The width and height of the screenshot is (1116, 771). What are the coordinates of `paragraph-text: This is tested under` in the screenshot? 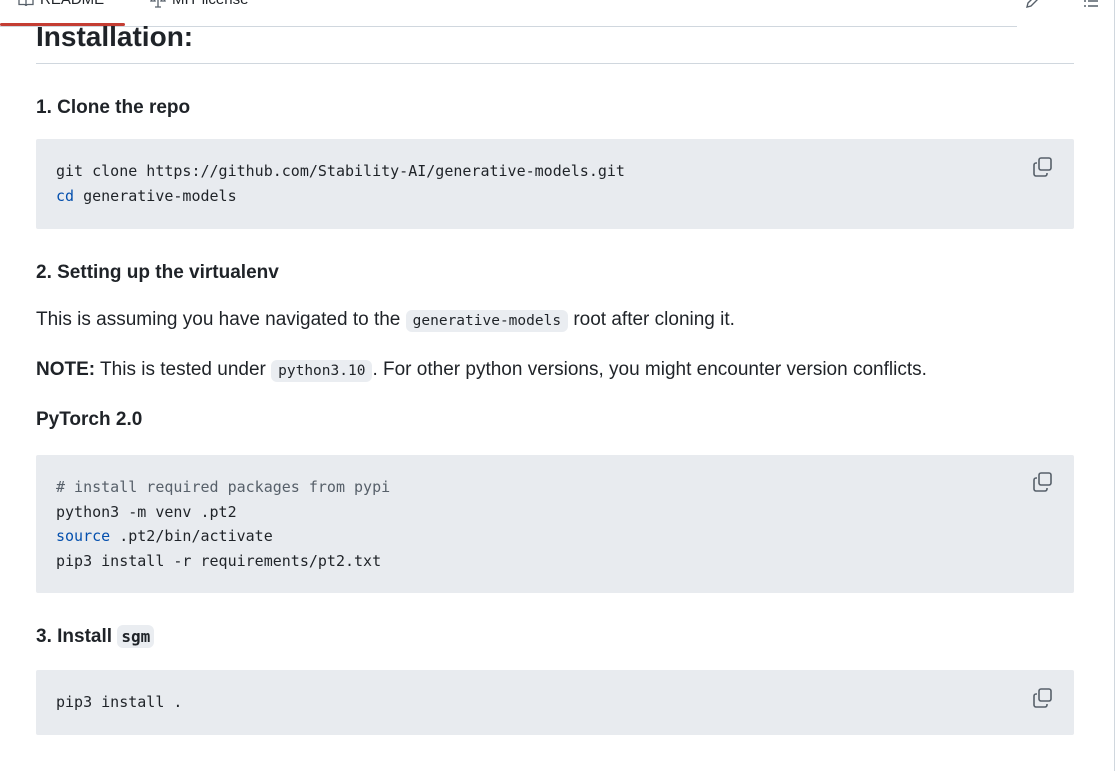 It's located at (183, 369).